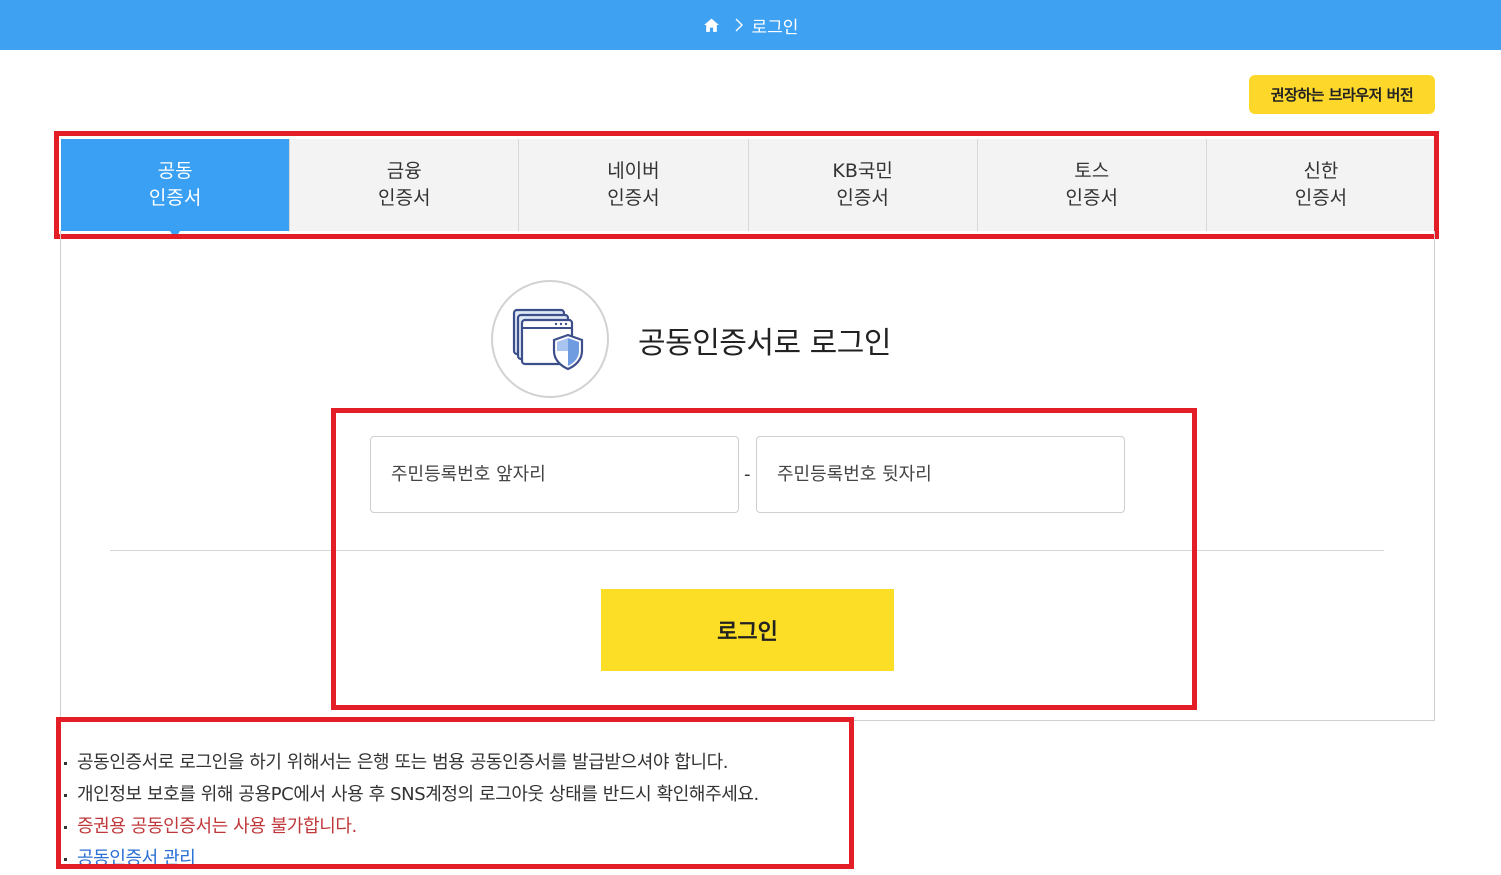 This screenshot has width=1501, height=875. What do you see at coordinates (455, 793) in the screenshot?
I see `notes-highlight-box` at bounding box center [455, 793].